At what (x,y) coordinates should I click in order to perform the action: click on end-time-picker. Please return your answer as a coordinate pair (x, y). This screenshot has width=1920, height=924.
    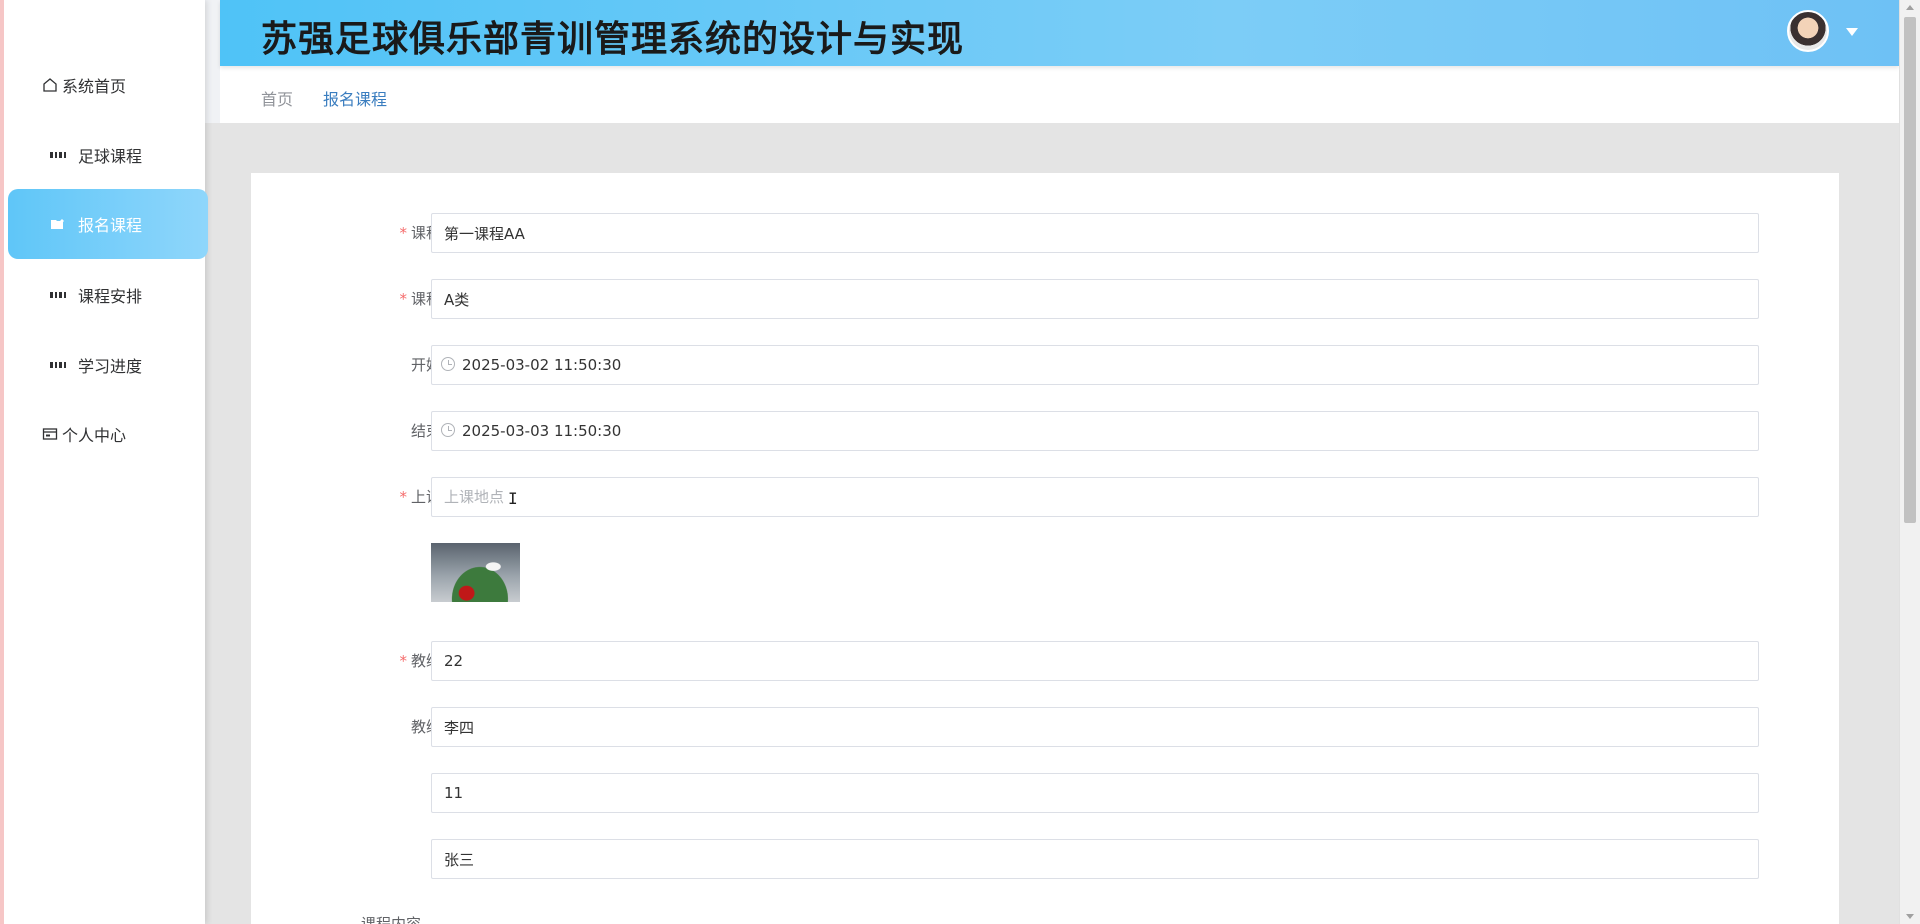
    Looking at the image, I should click on (1095, 431).